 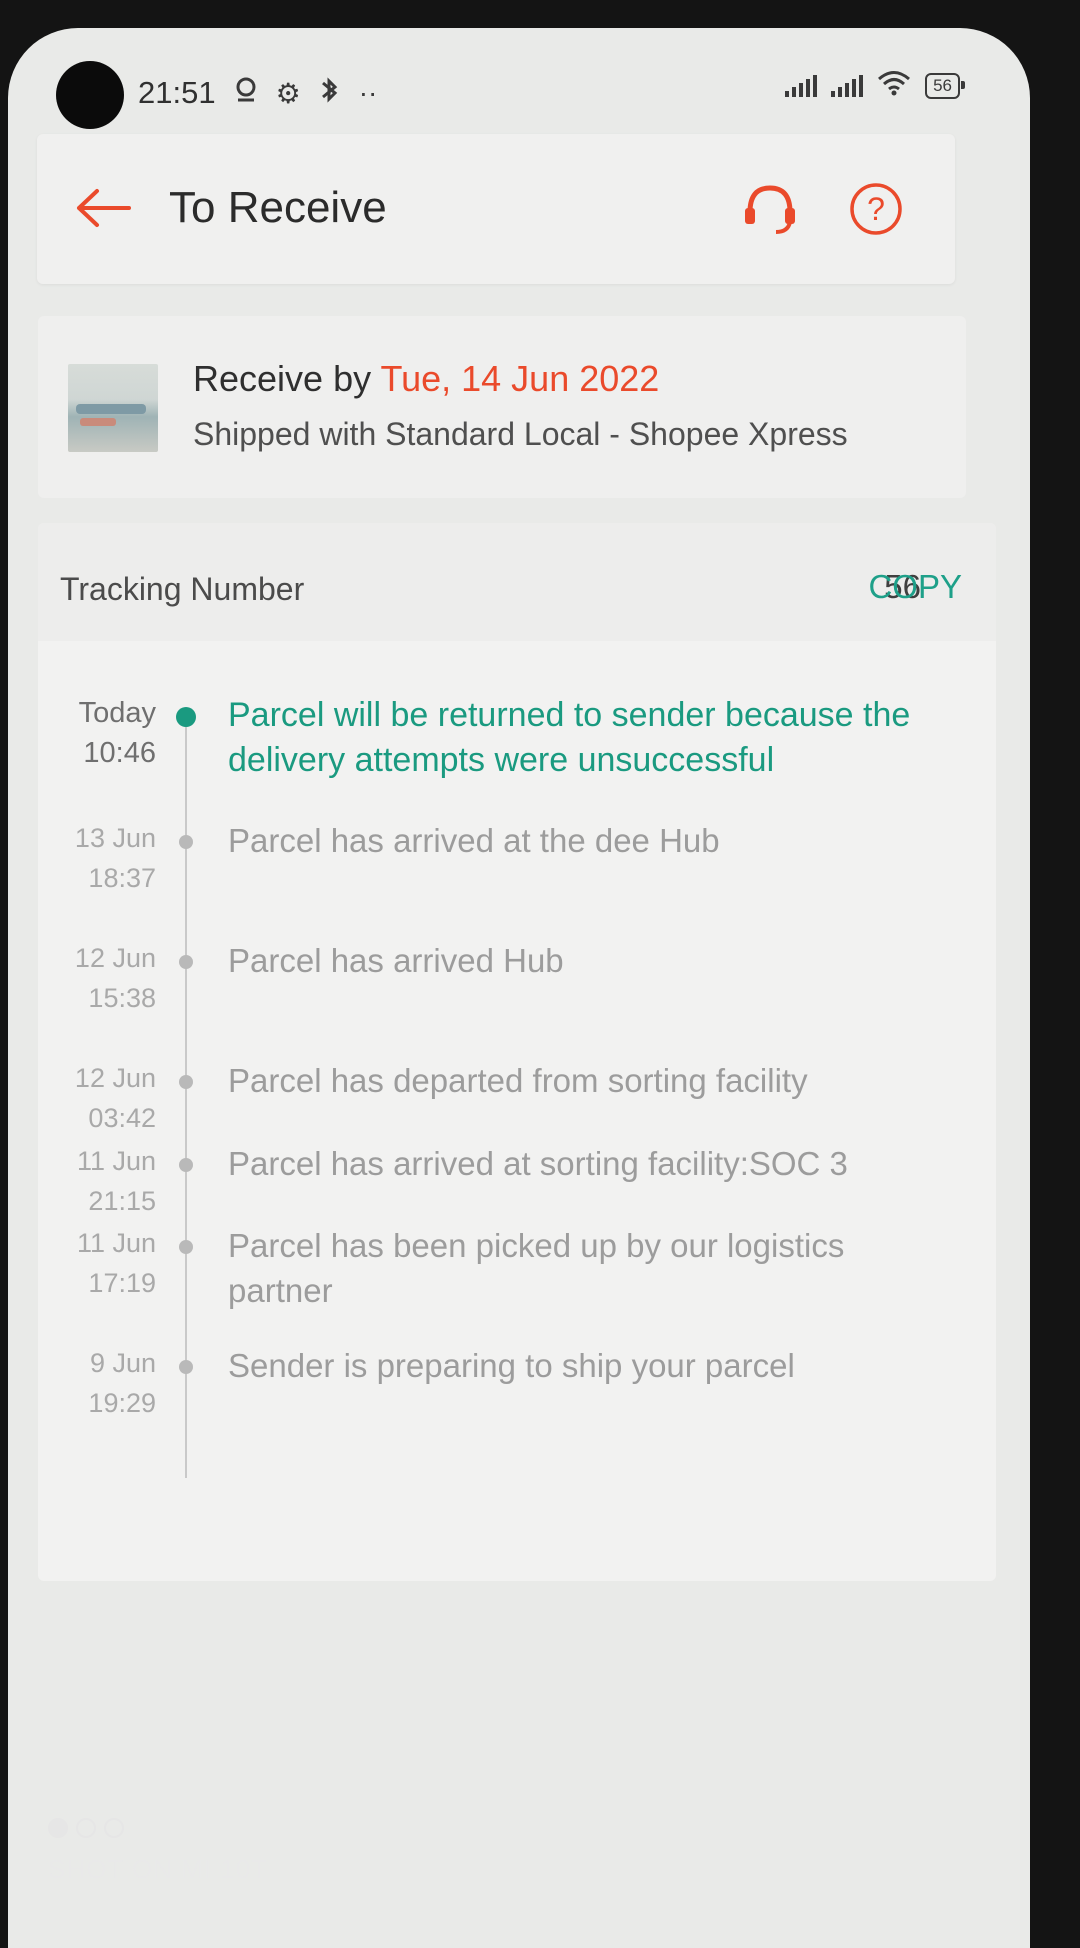 I want to click on headset-icon, so click(x=770, y=209).